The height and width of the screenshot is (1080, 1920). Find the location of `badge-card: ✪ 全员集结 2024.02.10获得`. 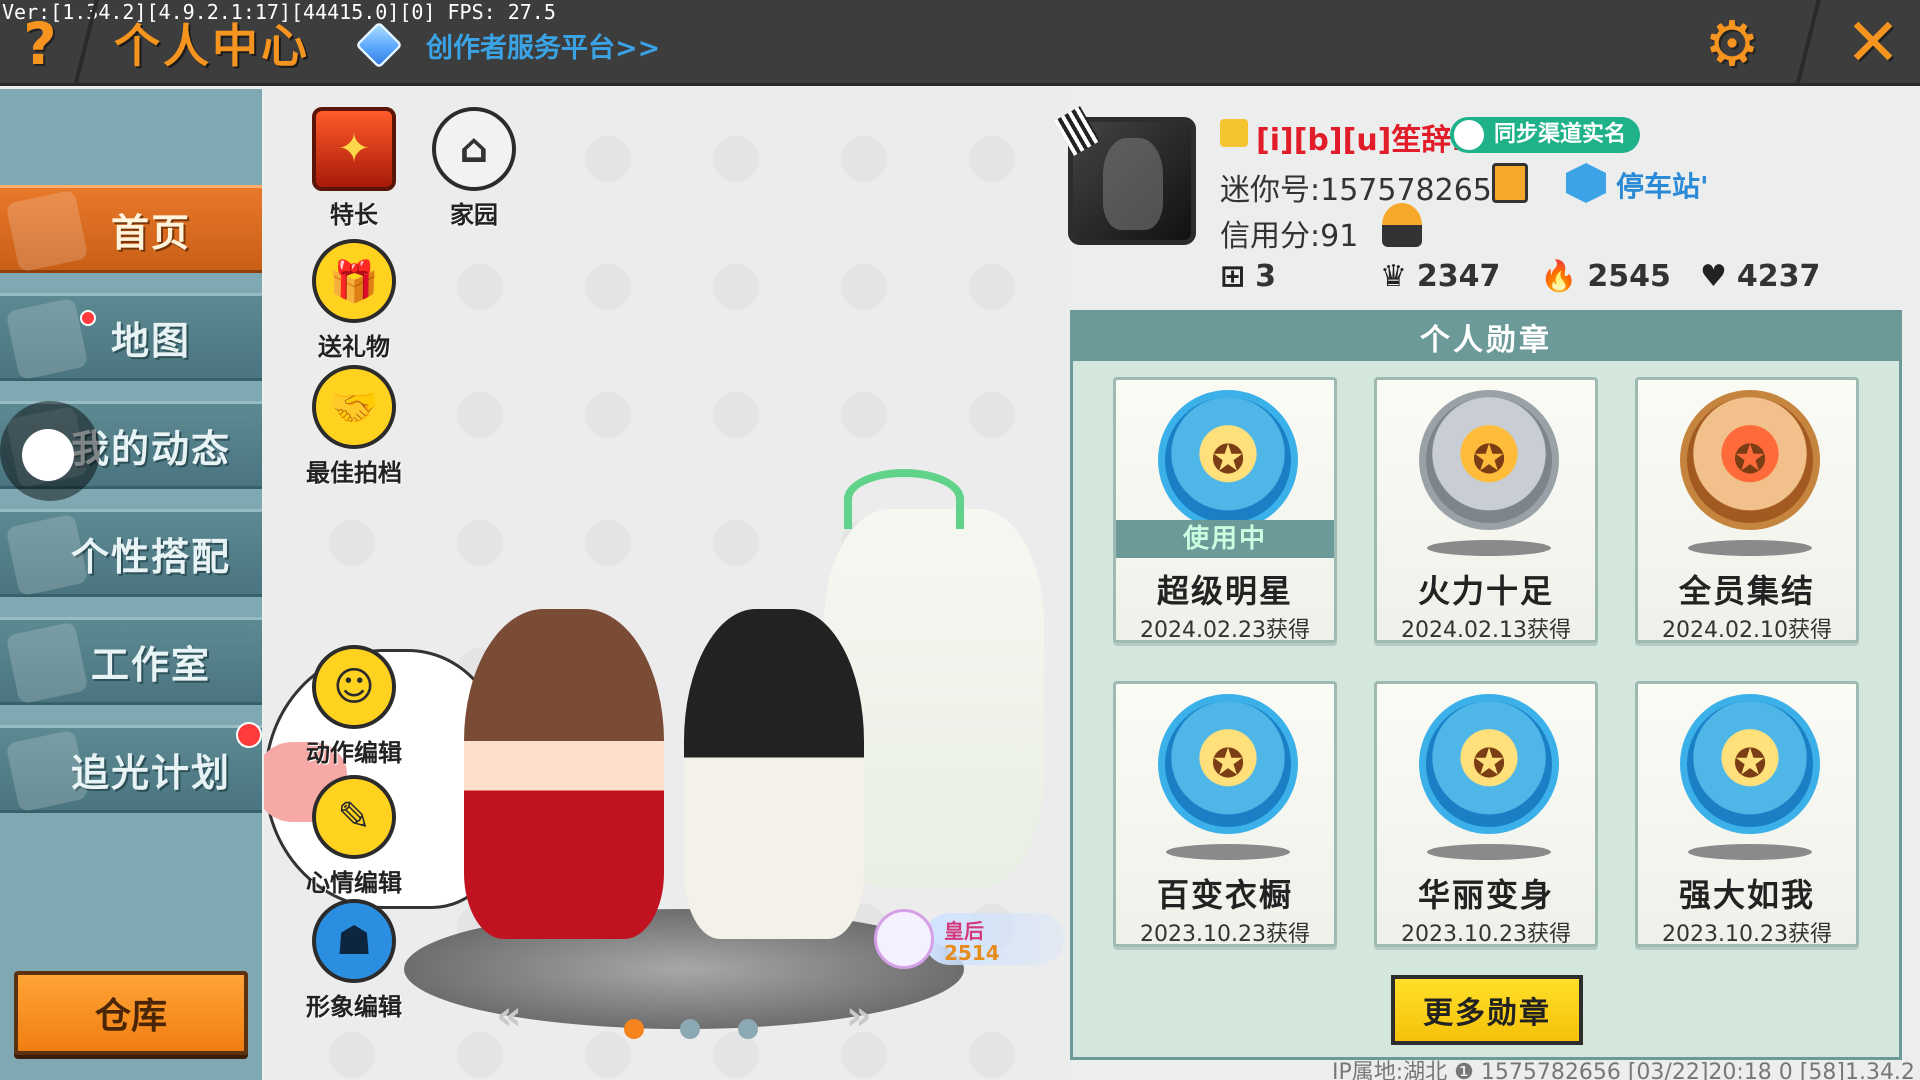

badge-card: ✪ 全员集结 2024.02.10获得 is located at coordinates (1747, 510).